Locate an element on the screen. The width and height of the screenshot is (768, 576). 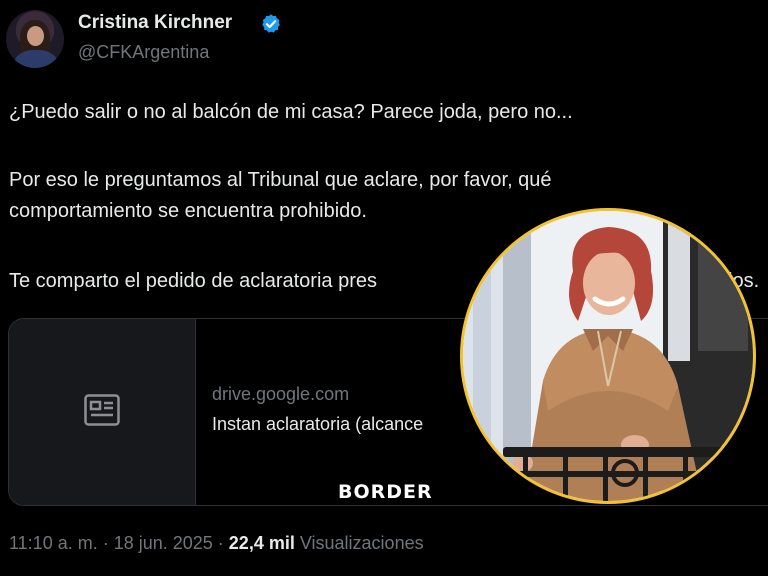
author-name: Cristina Kirchner is located at coordinates (155, 23).